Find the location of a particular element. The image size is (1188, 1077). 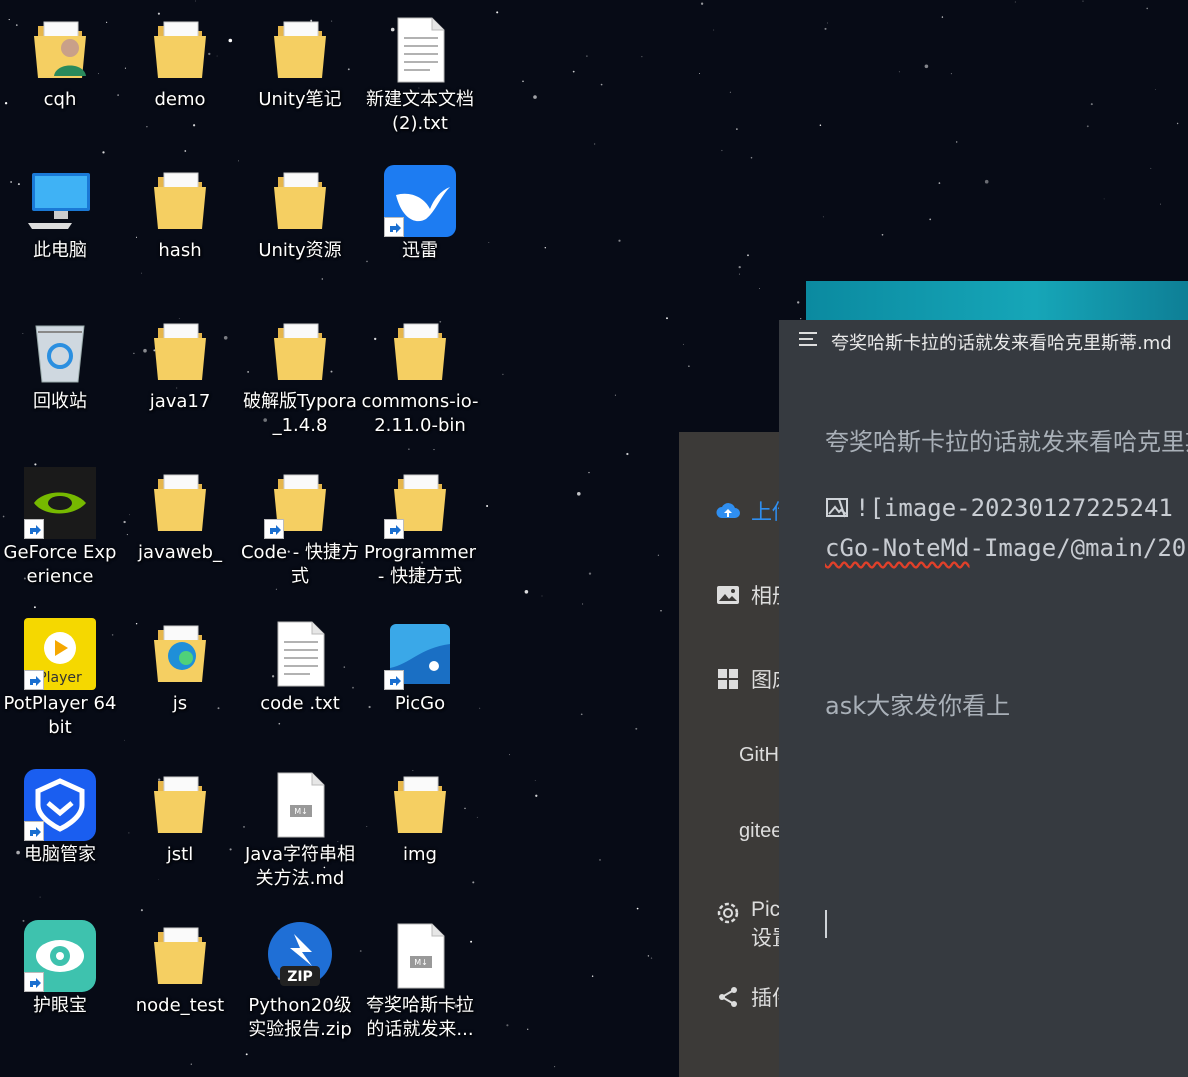

document-heading: 夸奖哈斯卡拉的话就发来看哈克里斯蒂 is located at coordinates (1006, 439).